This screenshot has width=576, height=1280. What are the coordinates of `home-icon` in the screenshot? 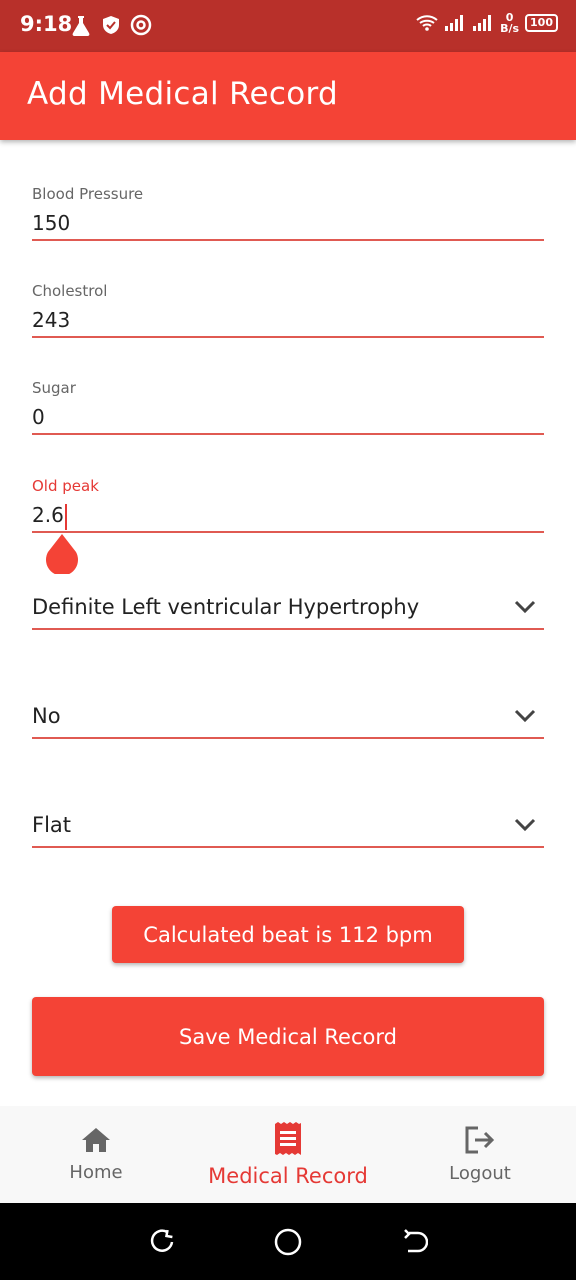 It's located at (96, 1140).